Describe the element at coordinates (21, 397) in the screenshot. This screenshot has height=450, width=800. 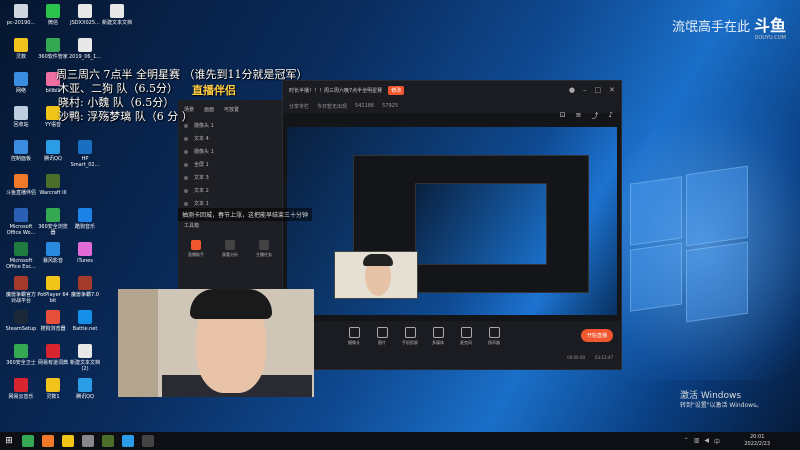
I see `desktop-icon-label: 网易云音乐` at that location.